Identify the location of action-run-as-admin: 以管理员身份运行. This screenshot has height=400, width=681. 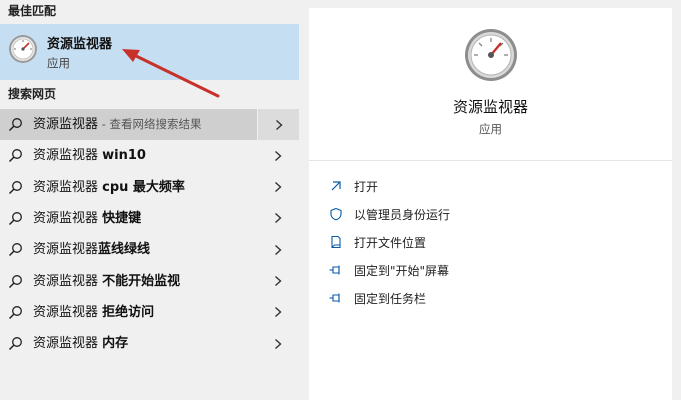
(389, 214).